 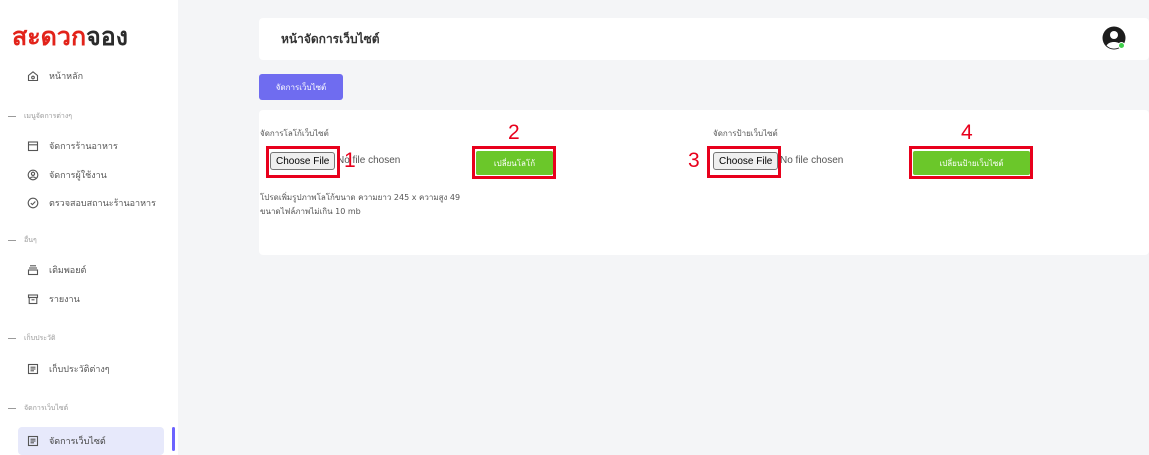 What do you see at coordinates (79, 370) in the screenshot?
I see `sidebar-item-label: เก็บประวัติต่างๆ` at bounding box center [79, 370].